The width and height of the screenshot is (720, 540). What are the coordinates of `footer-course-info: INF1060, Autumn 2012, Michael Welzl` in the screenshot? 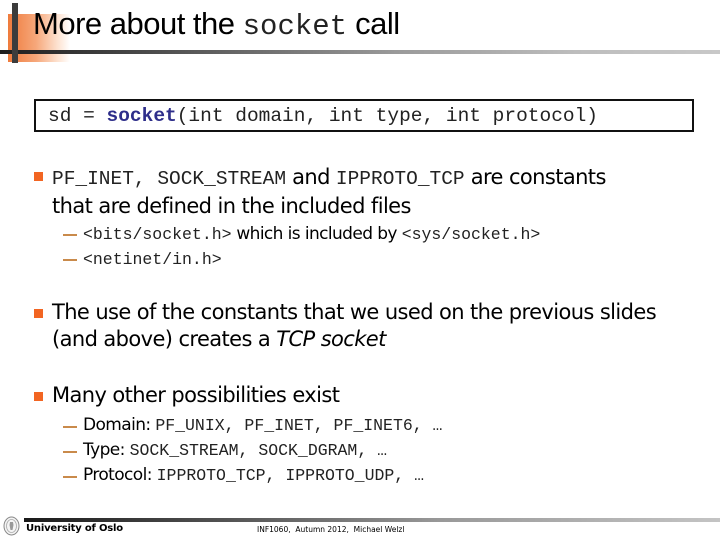 It's located at (331, 529).